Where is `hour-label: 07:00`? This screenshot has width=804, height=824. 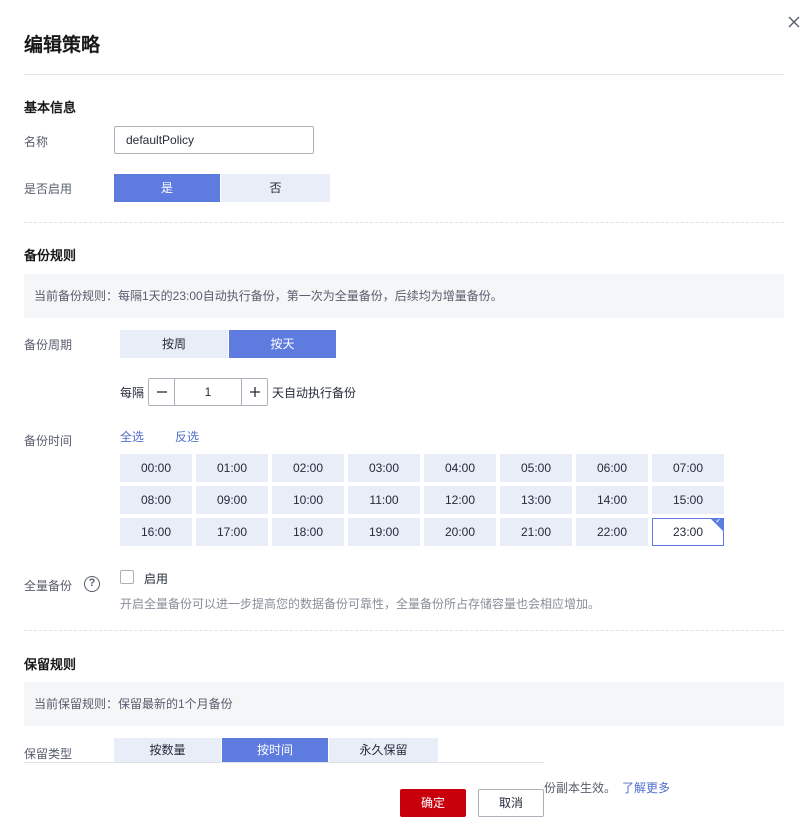 hour-label: 07:00 is located at coordinates (688, 468).